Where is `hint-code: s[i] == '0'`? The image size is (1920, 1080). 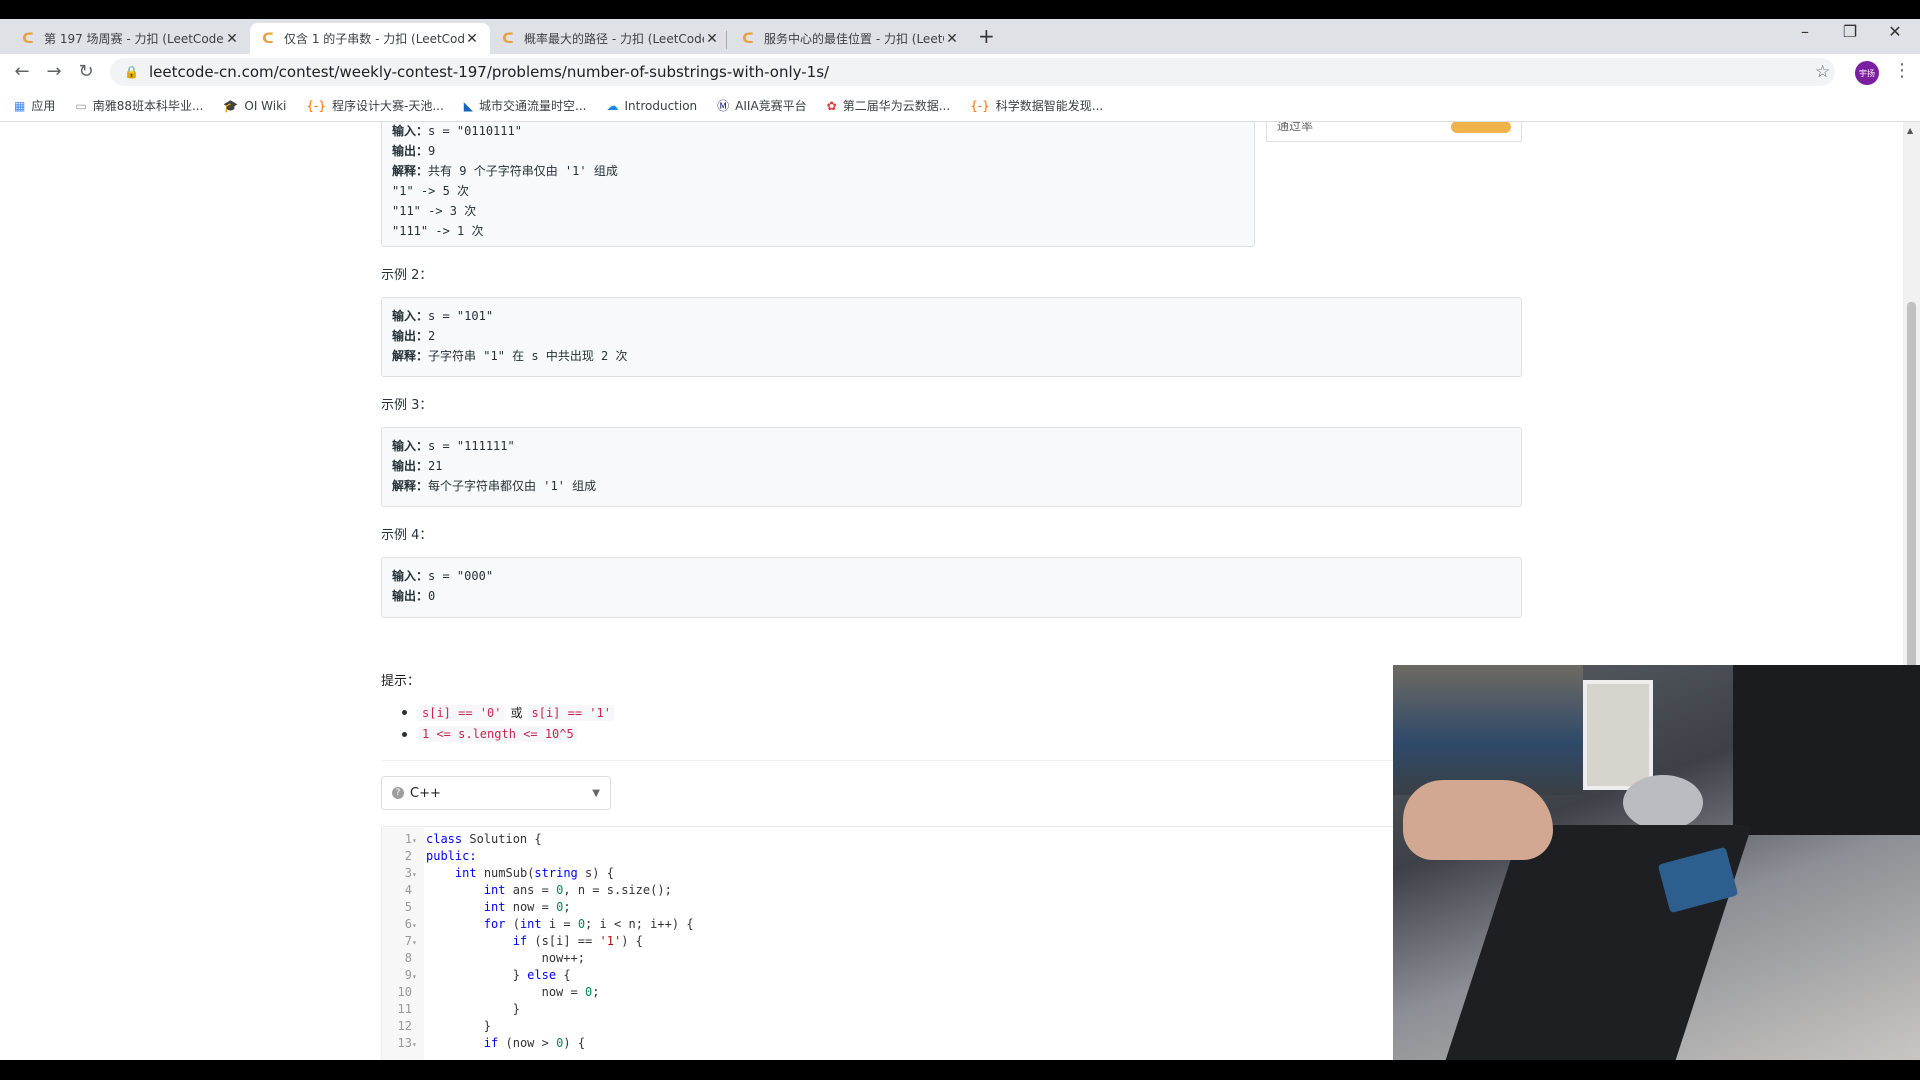
hint-code: s[i] == '0' is located at coordinates (462, 712).